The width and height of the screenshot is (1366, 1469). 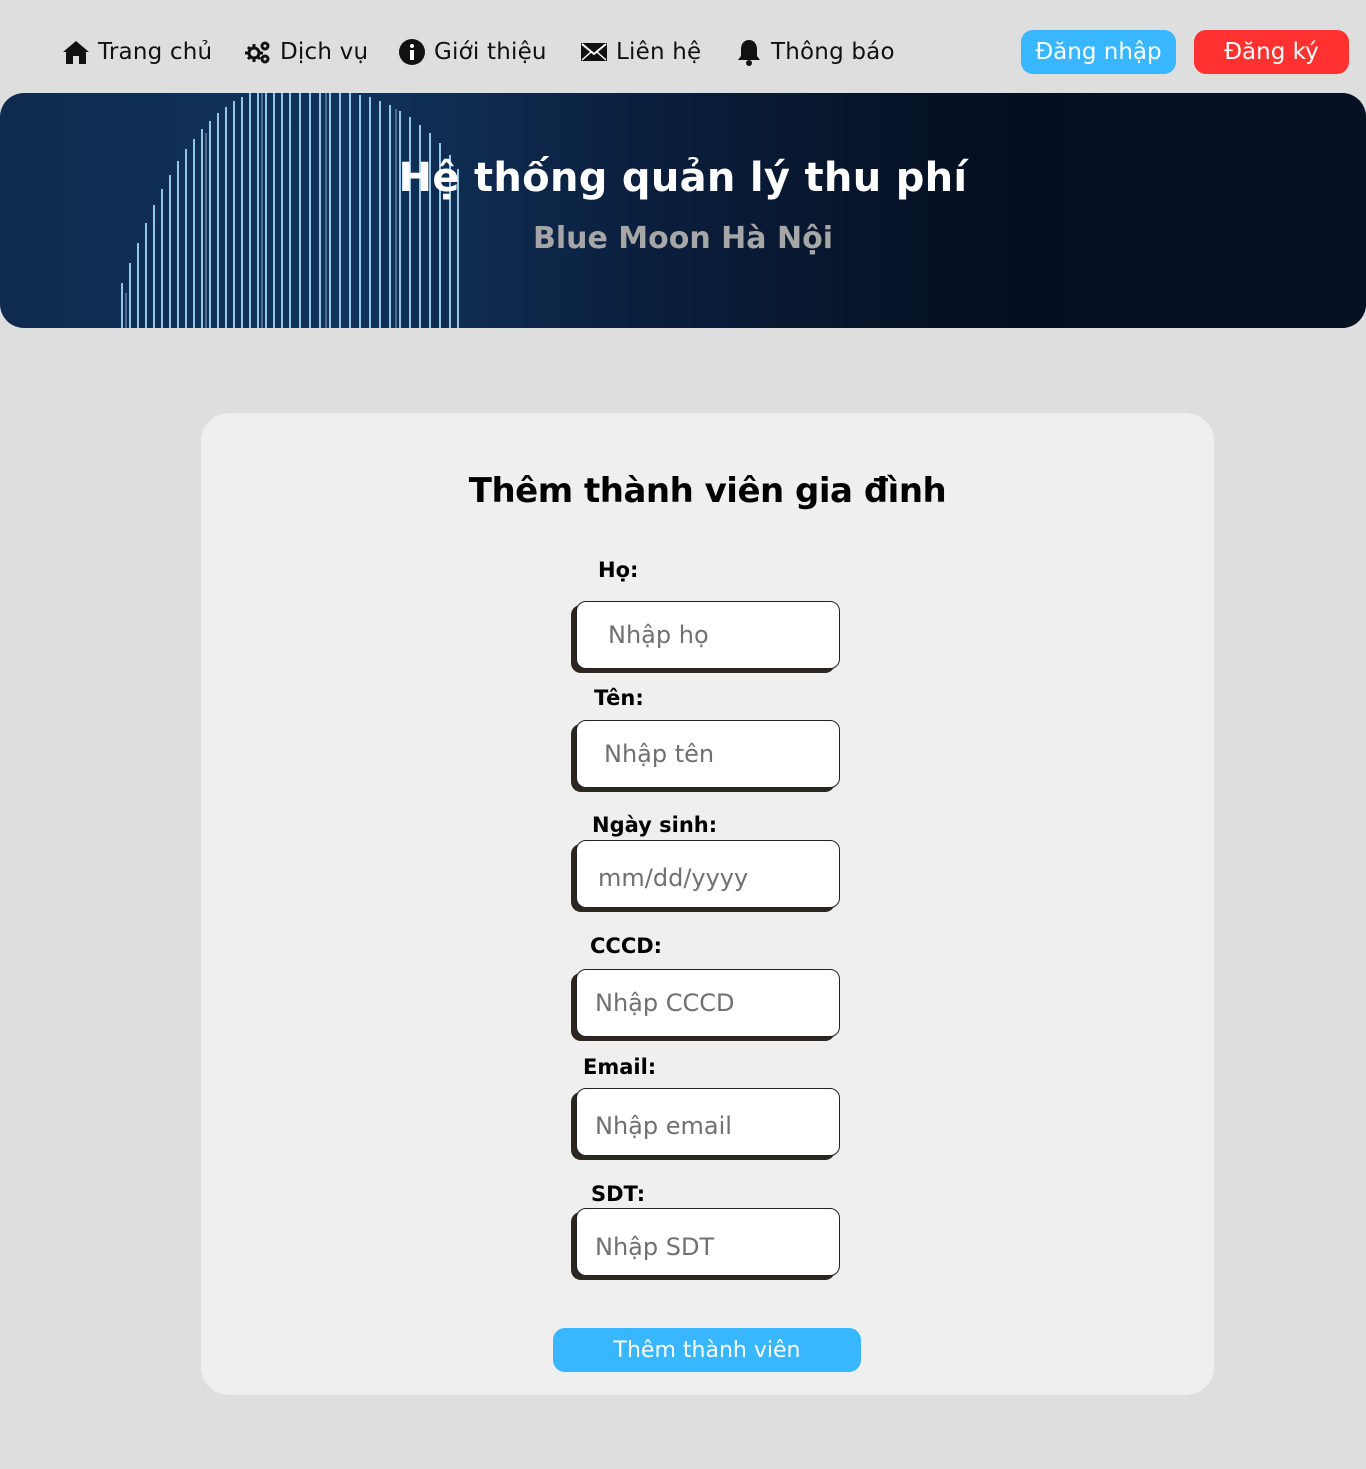 What do you see at coordinates (1098, 52) in the screenshot?
I see `login-button: Đăng nhập` at bounding box center [1098, 52].